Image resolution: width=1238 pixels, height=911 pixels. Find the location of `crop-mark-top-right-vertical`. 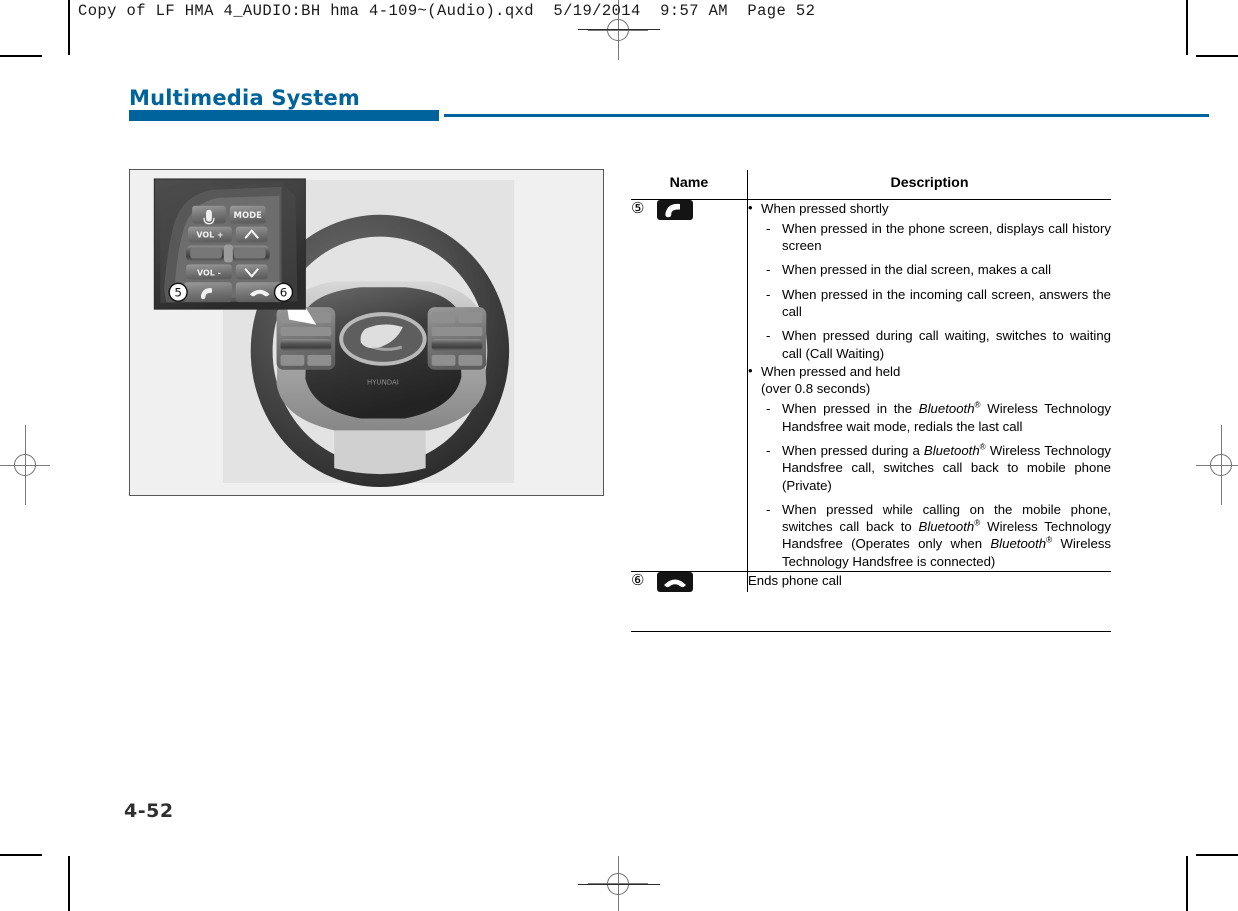

crop-mark-top-right-vertical is located at coordinates (1187, 27).